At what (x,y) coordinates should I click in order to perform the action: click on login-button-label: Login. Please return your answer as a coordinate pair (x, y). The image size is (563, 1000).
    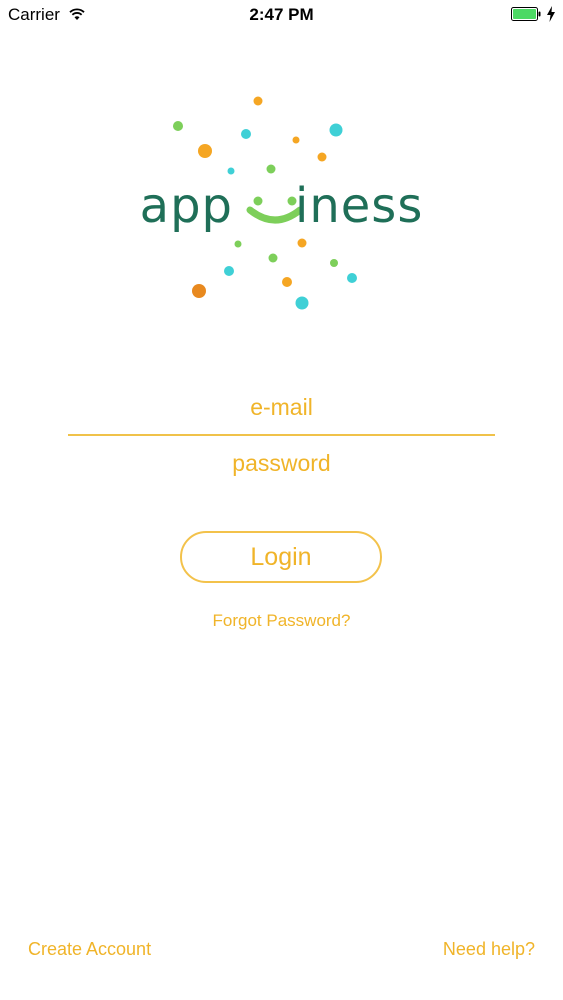
    Looking at the image, I should click on (281, 556).